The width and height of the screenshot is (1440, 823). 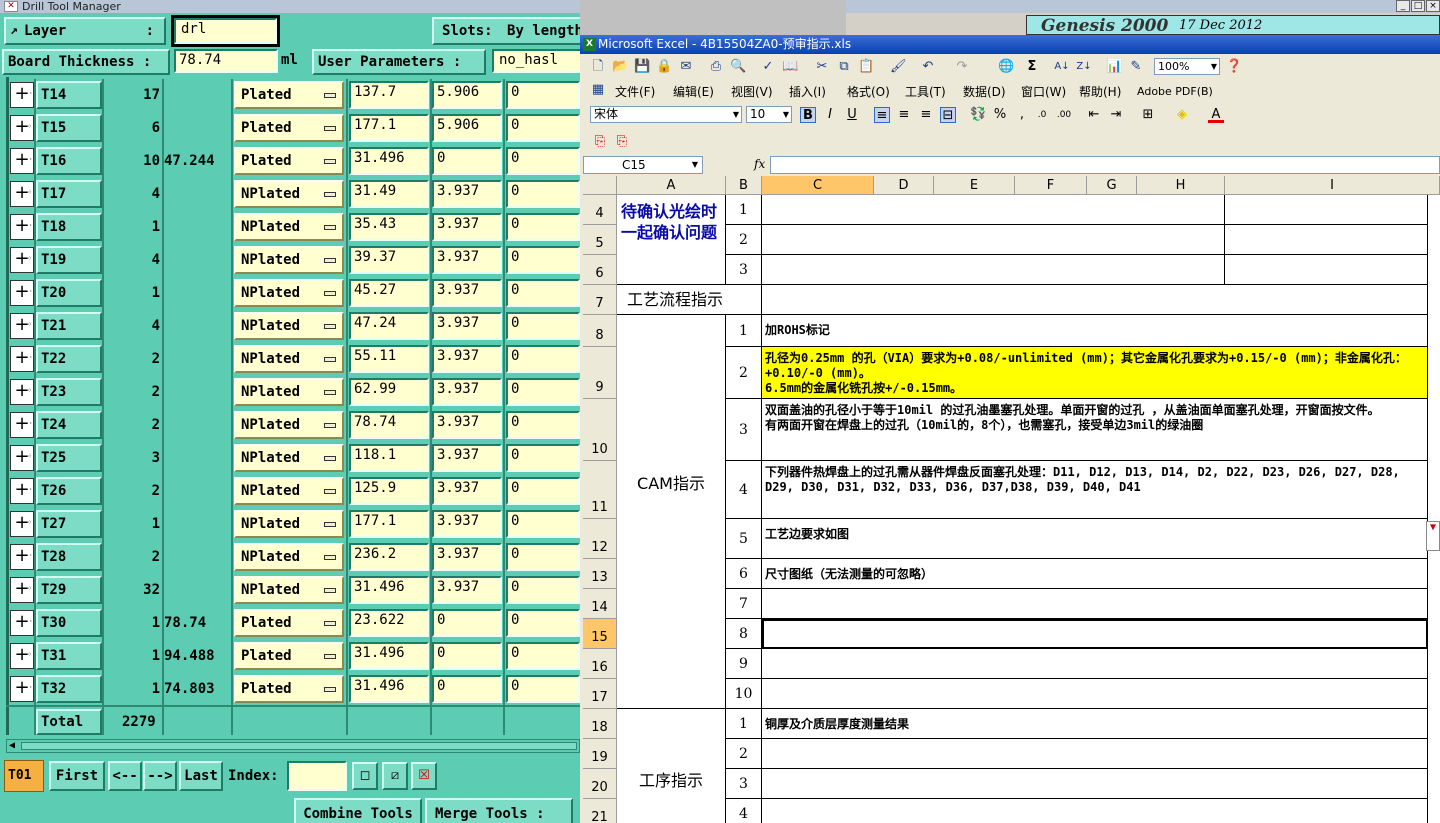 I want to click on process-flow-title: 工艺流程指示, so click(x=689, y=300).